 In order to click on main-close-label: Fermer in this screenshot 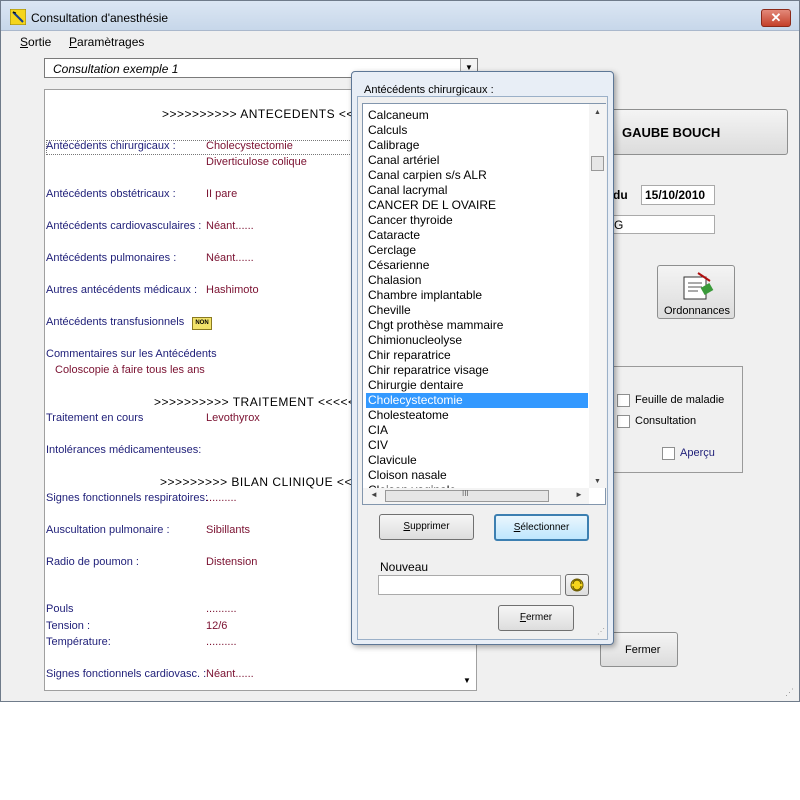, I will do `click(643, 650)`.